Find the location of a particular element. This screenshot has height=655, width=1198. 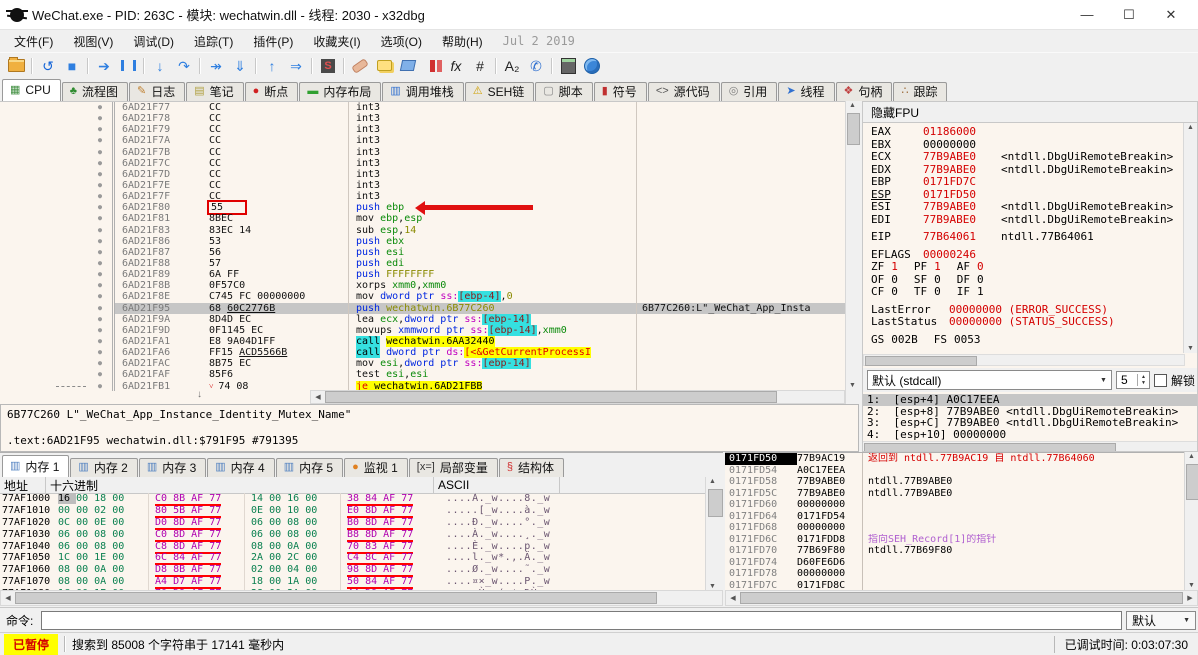

close-button: ✕ is located at coordinates (1171, 15).